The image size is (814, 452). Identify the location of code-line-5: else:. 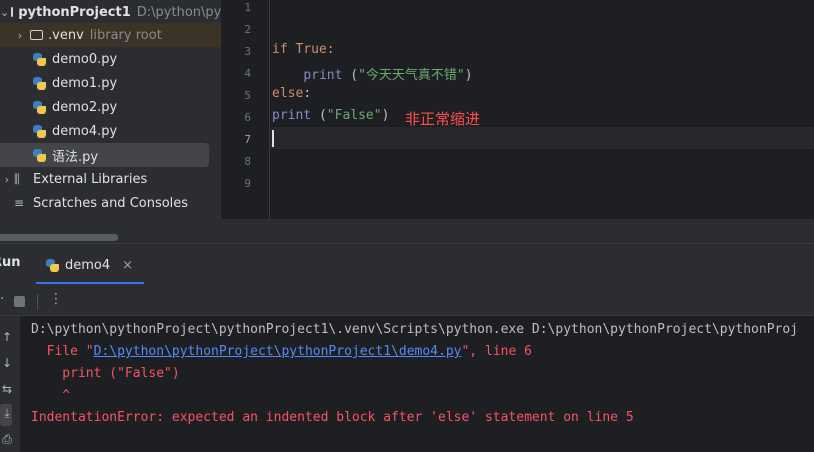
(291, 93).